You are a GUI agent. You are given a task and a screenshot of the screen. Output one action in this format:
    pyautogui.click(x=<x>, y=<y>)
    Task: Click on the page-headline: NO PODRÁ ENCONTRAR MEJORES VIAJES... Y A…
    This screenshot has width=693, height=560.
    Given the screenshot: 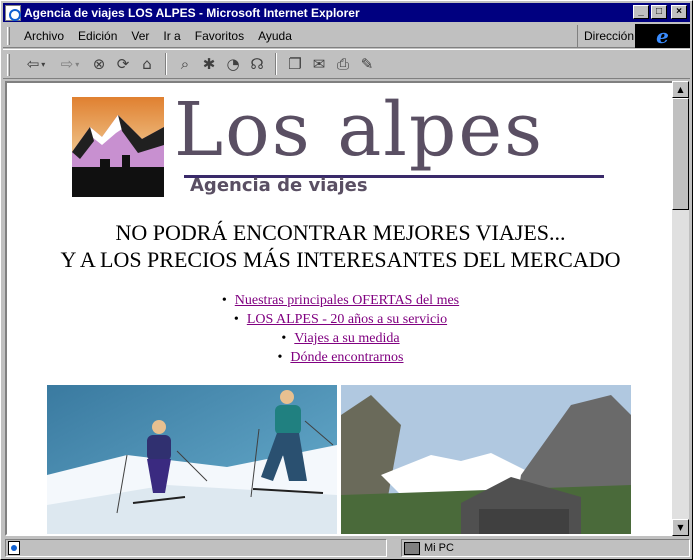 What is the action you would take?
    pyautogui.click(x=339, y=246)
    